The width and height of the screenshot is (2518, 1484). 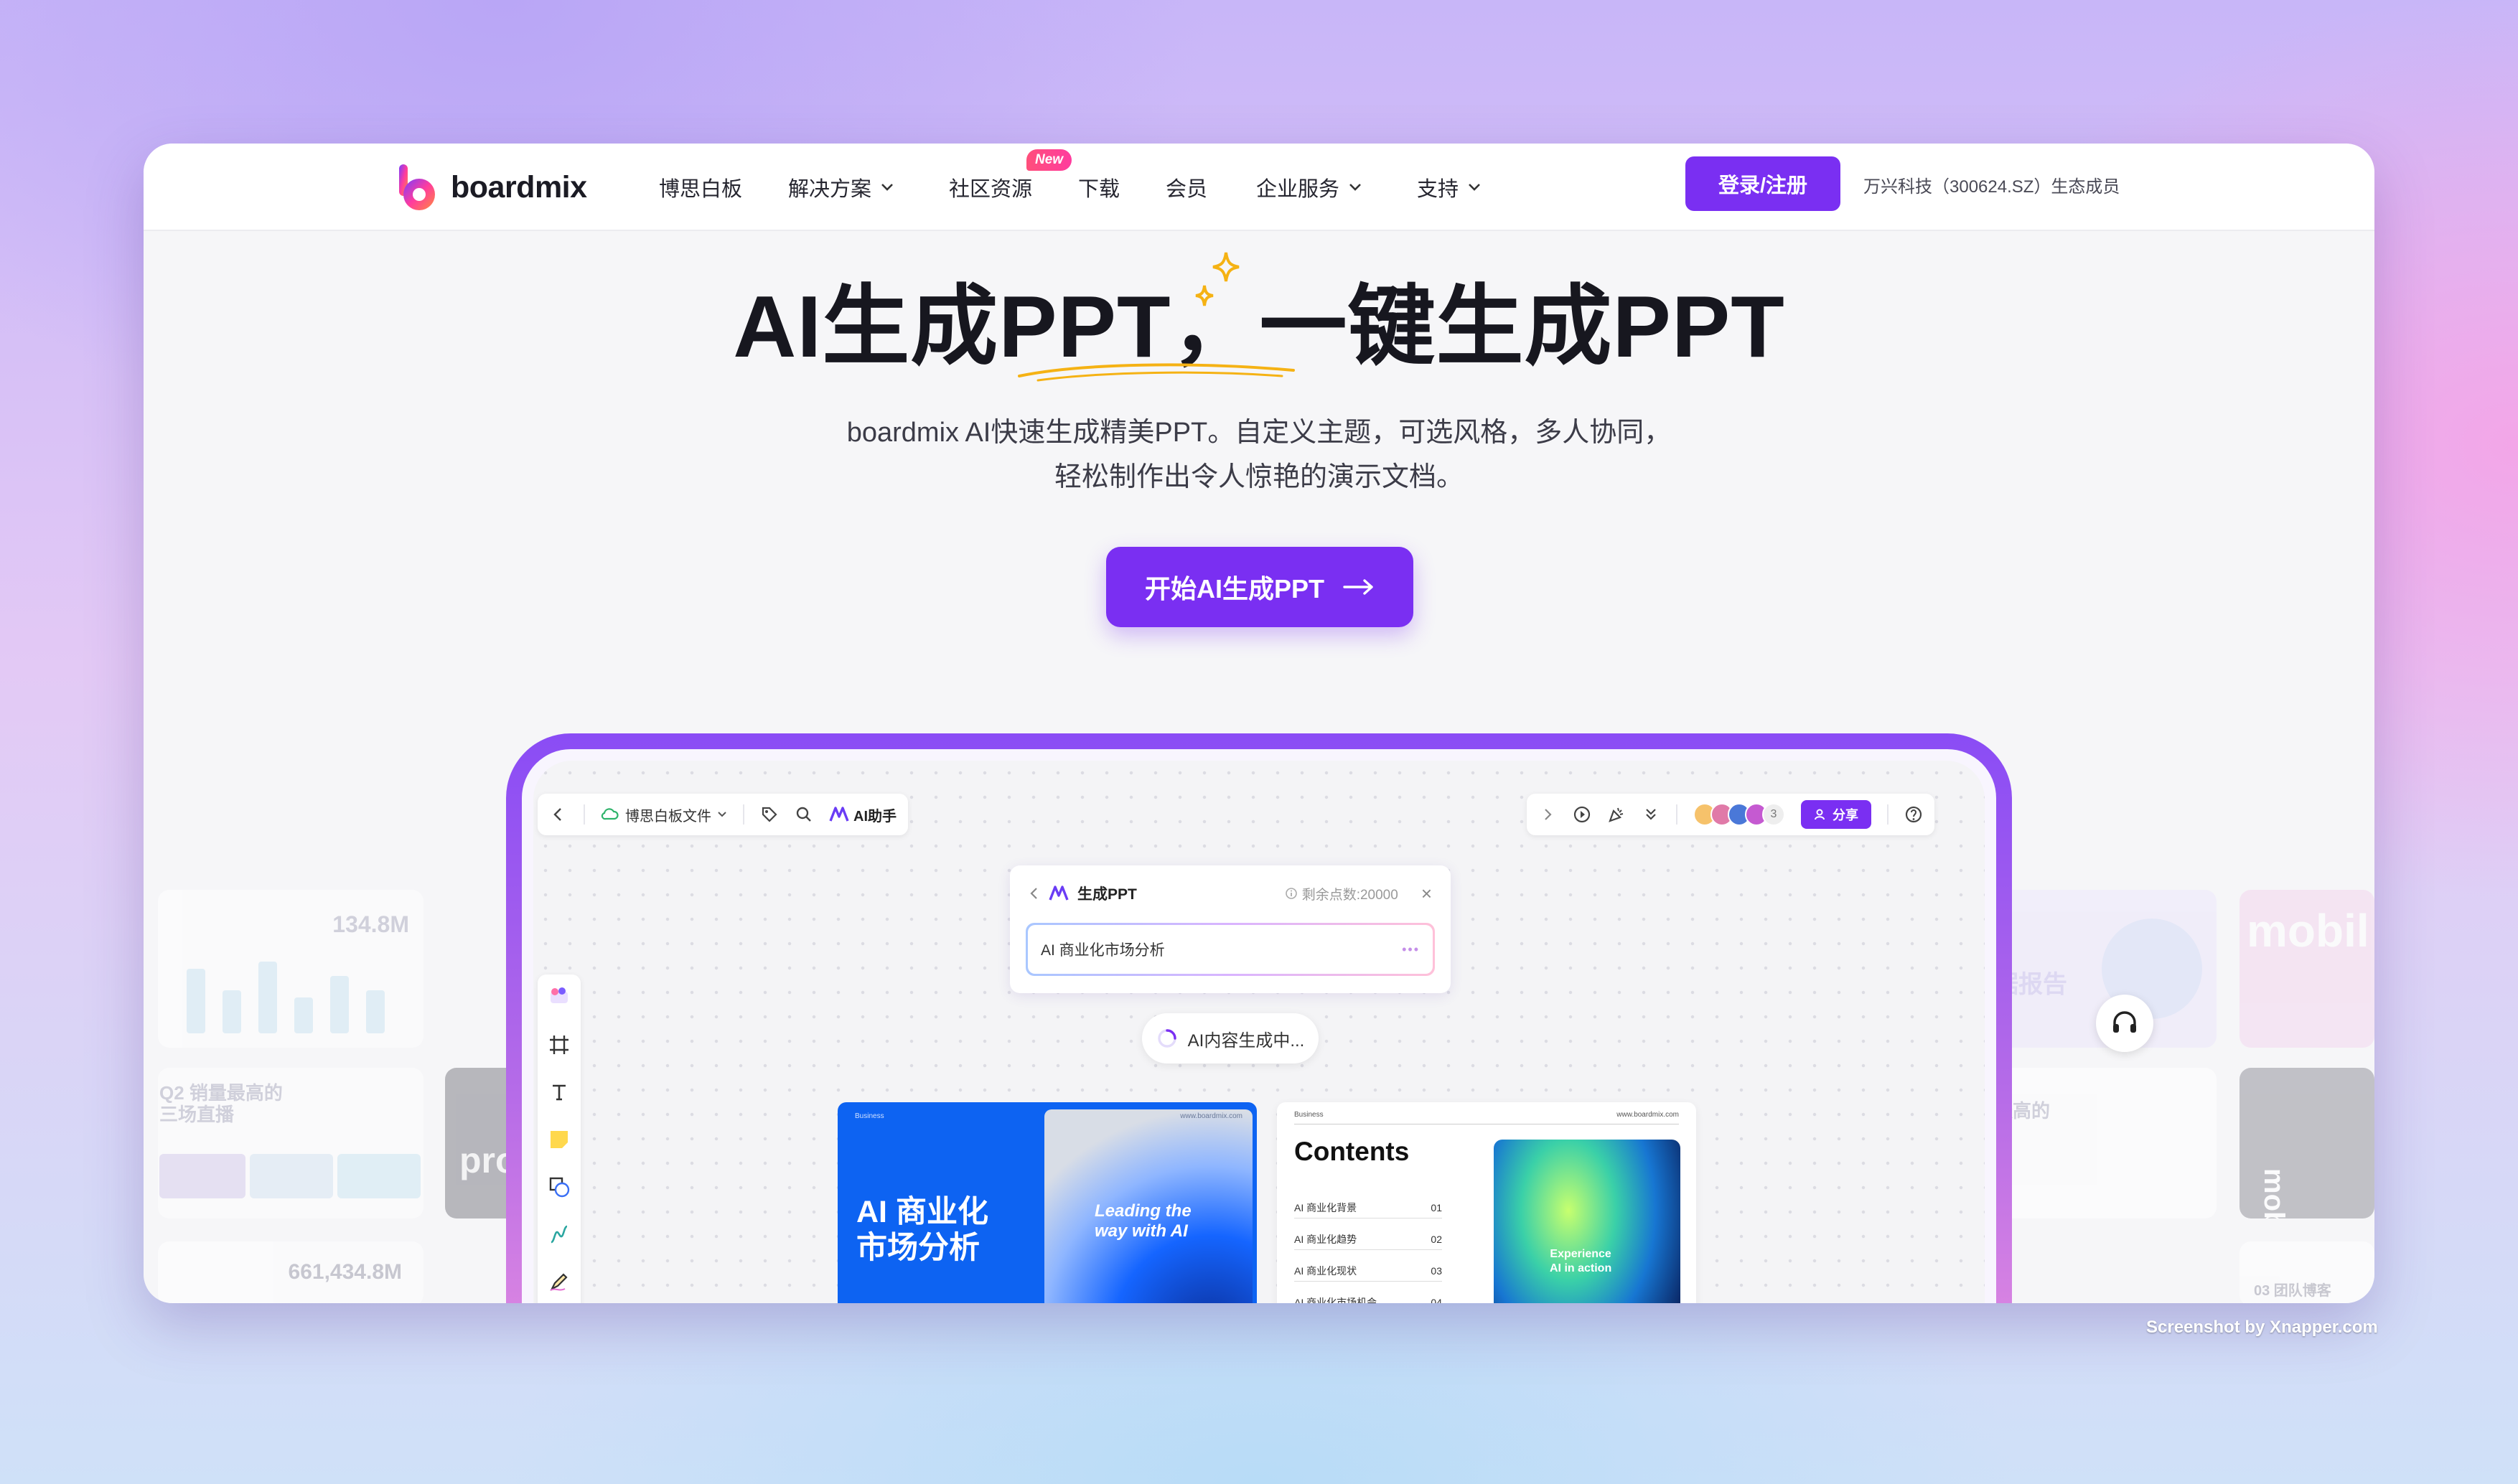 I want to click on generate-ppt-panel: 生成PPT 剩余点数:20000 × AI 商业化市场分析 •••, so click(x=1231, y=929).